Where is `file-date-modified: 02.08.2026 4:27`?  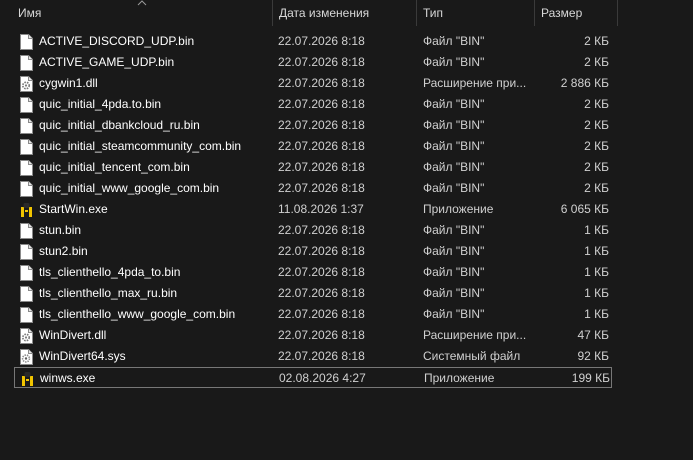 file-date-modified: 02.08.2026 4:27 is located at coordinates (322, 378).